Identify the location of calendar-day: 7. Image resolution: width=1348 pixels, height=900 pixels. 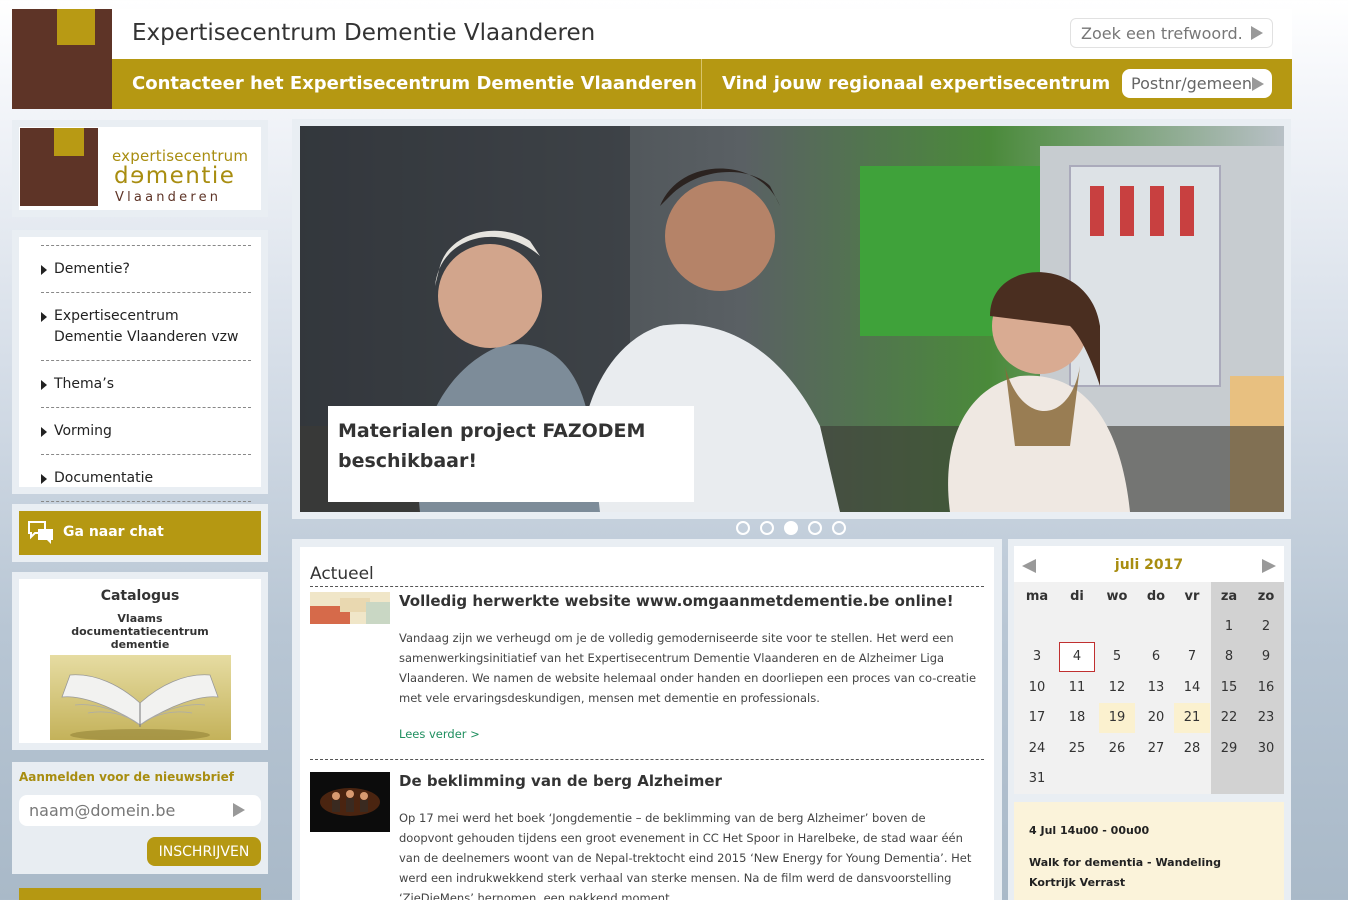
(1192, 657).